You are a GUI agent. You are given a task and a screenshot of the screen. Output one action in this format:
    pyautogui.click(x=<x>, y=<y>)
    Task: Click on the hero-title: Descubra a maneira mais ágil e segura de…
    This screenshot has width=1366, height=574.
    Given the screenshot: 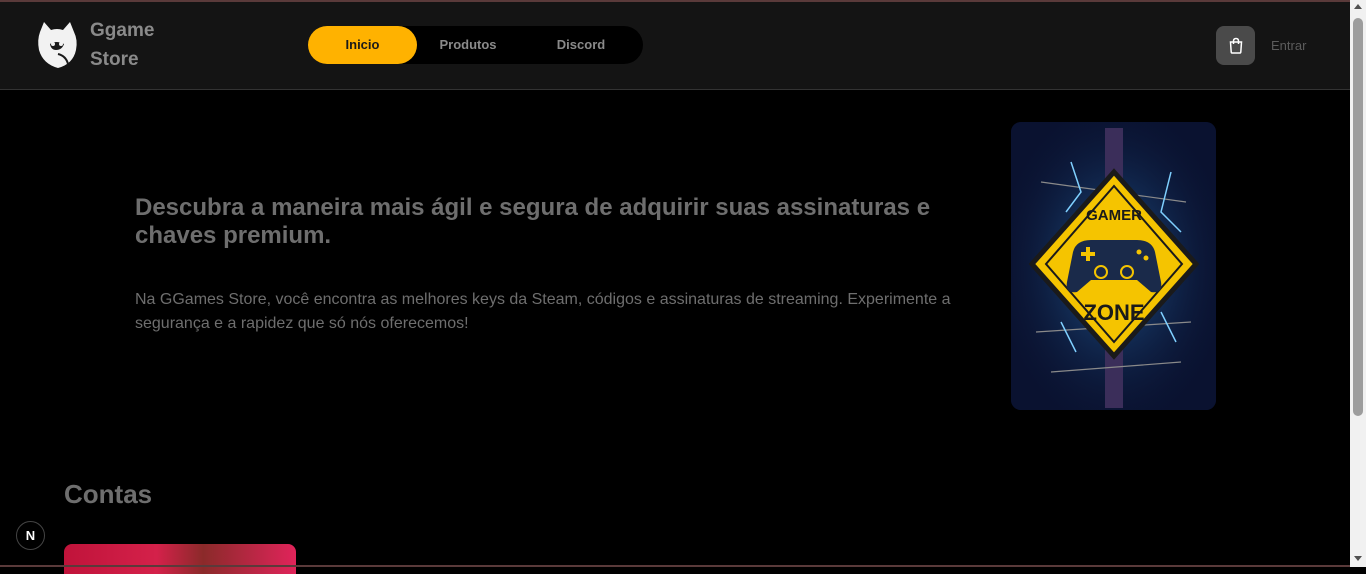 What is the action you would take?
    pyautogui.click(x=533, y=221)
    